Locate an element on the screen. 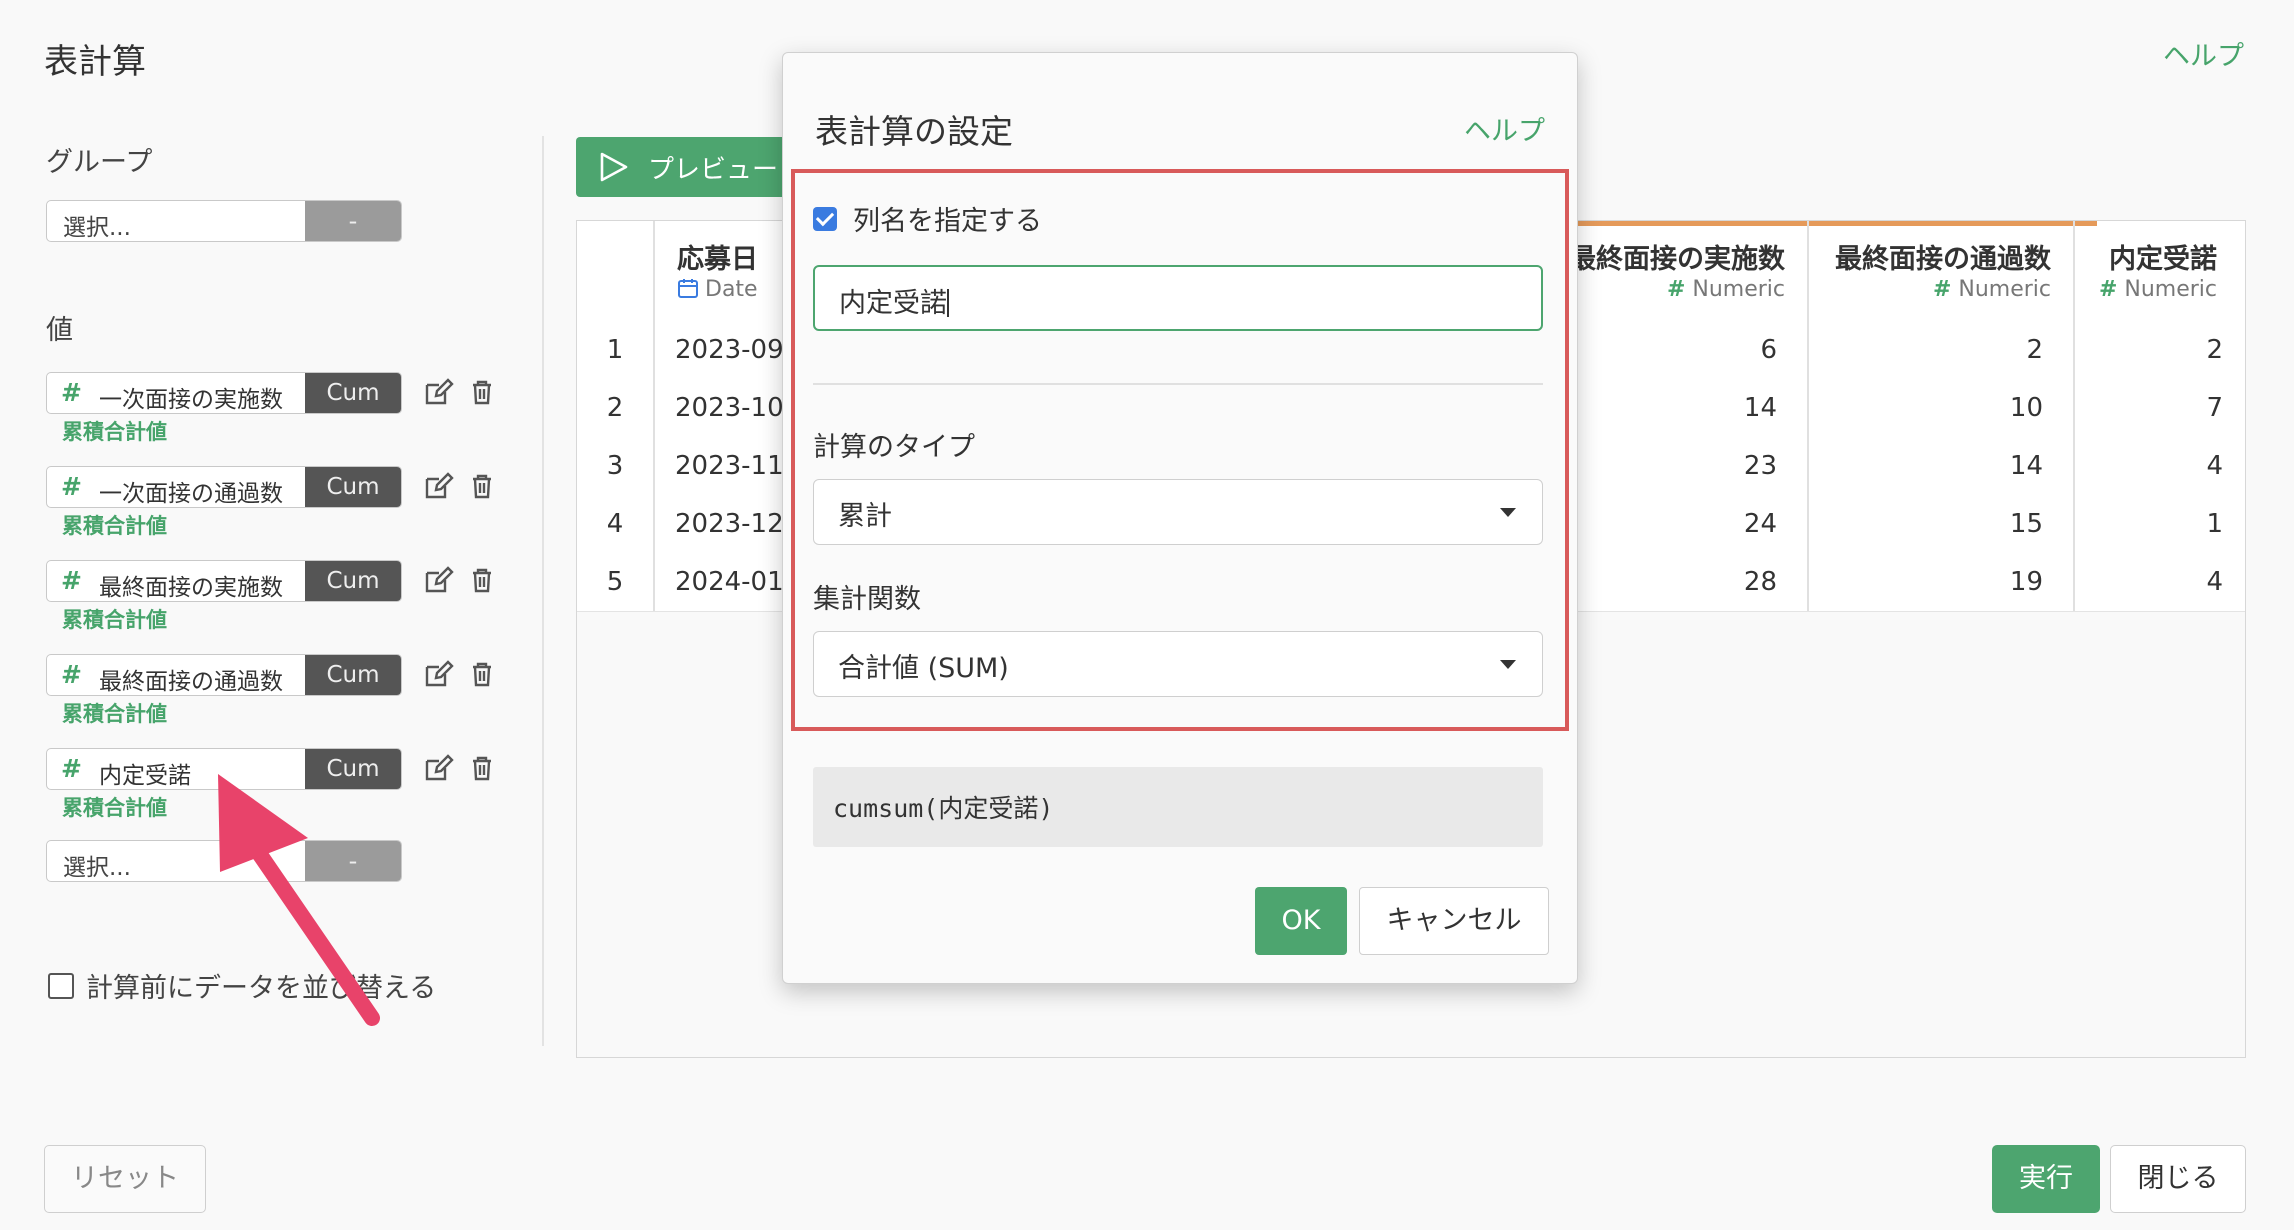  cell-date: 2023-12 is located at coordinates (729, 524).